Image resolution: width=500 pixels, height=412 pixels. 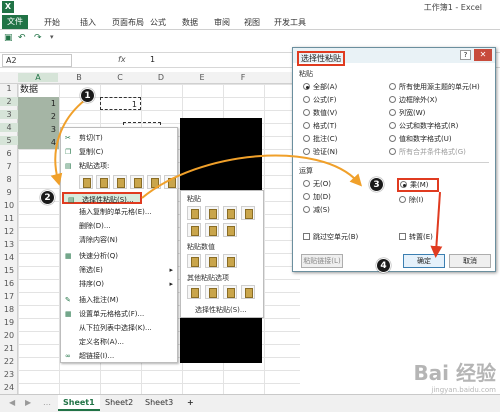 I want to click on arrow-step1, so click(x=68, y=142).